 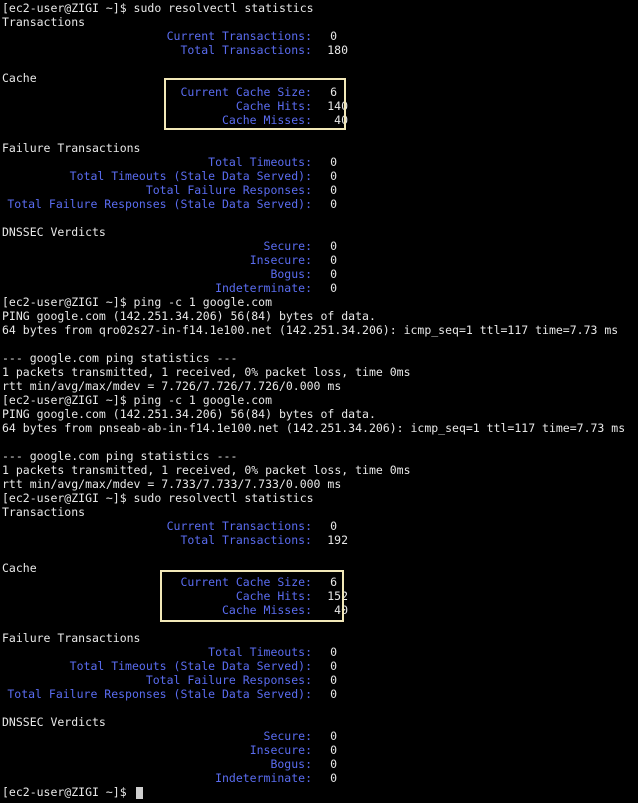 What do you see at coordinates (68, 792) in the screenshot?
I see `prompt-text: [ec2-user@ZIGI ~]$` at bounding box center [68, 792].